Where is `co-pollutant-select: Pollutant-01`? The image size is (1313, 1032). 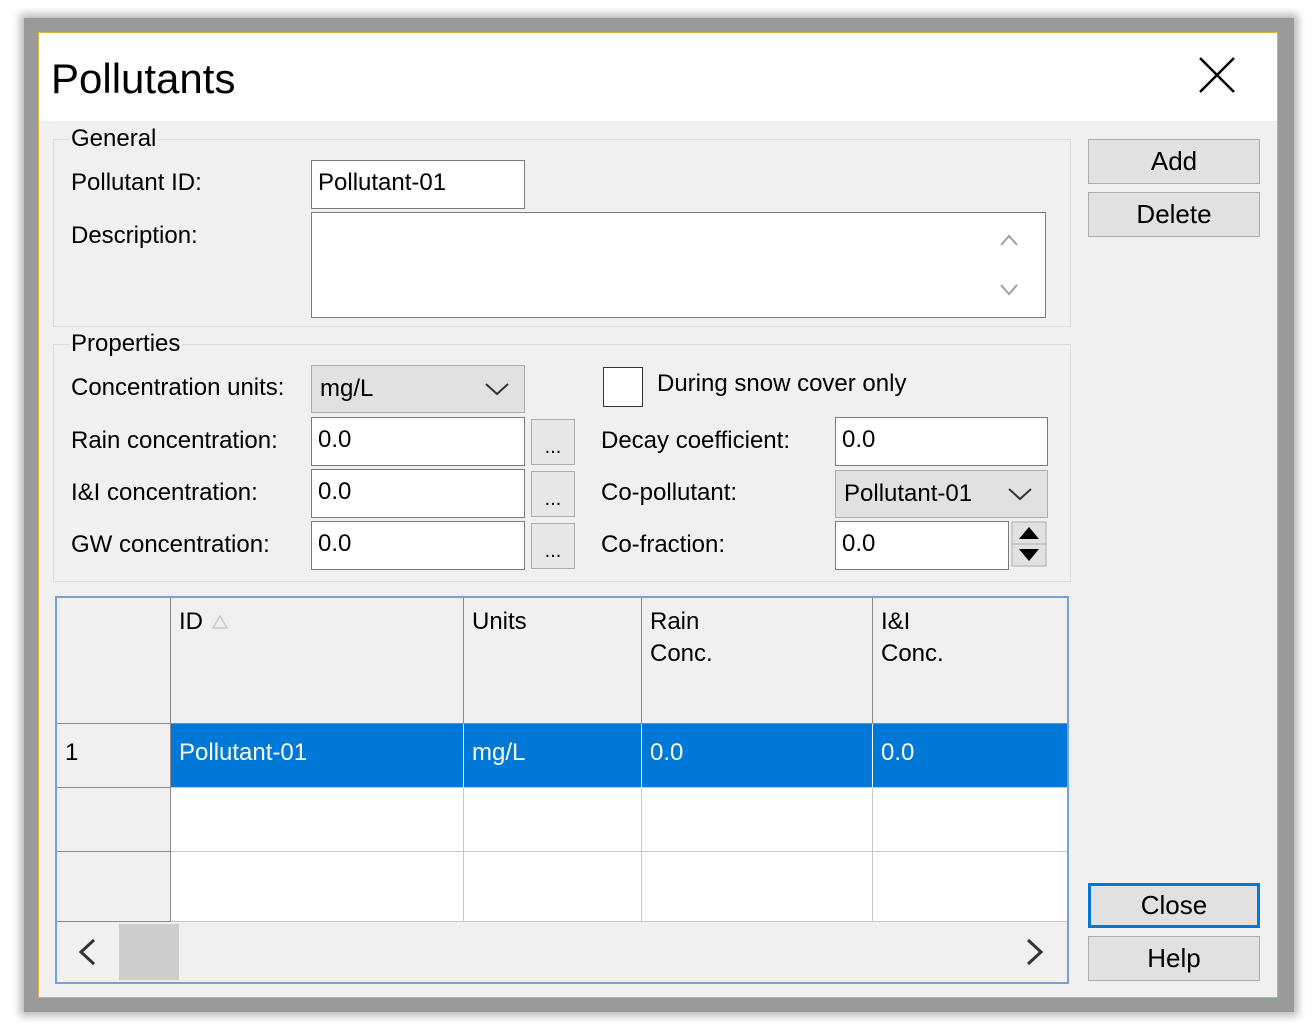
co-pollutant-select: Pollutant-01 is located at coordinates (941, 494).